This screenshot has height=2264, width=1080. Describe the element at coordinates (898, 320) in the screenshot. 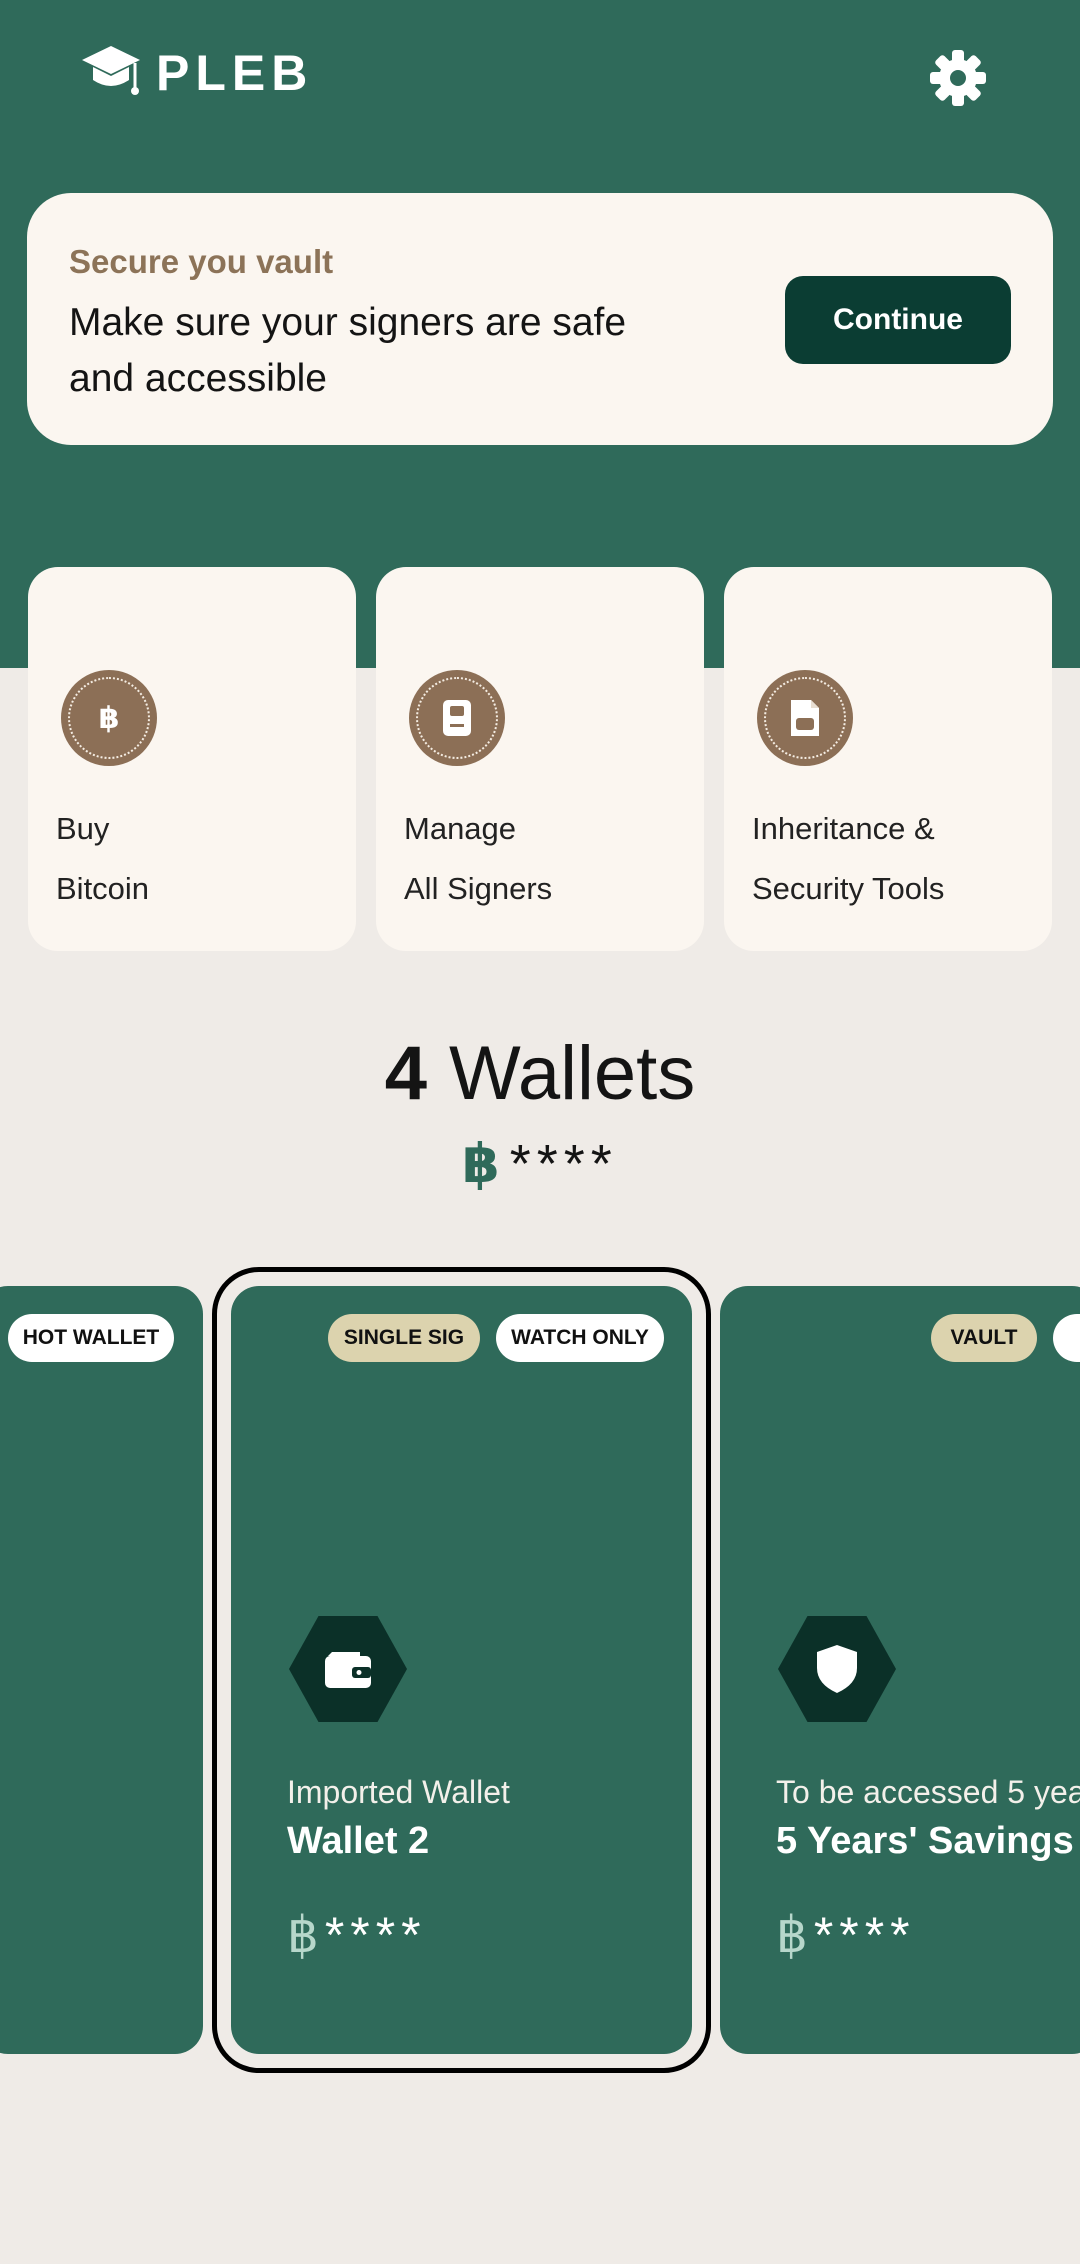

I see `continue-button: Continue` at that location.